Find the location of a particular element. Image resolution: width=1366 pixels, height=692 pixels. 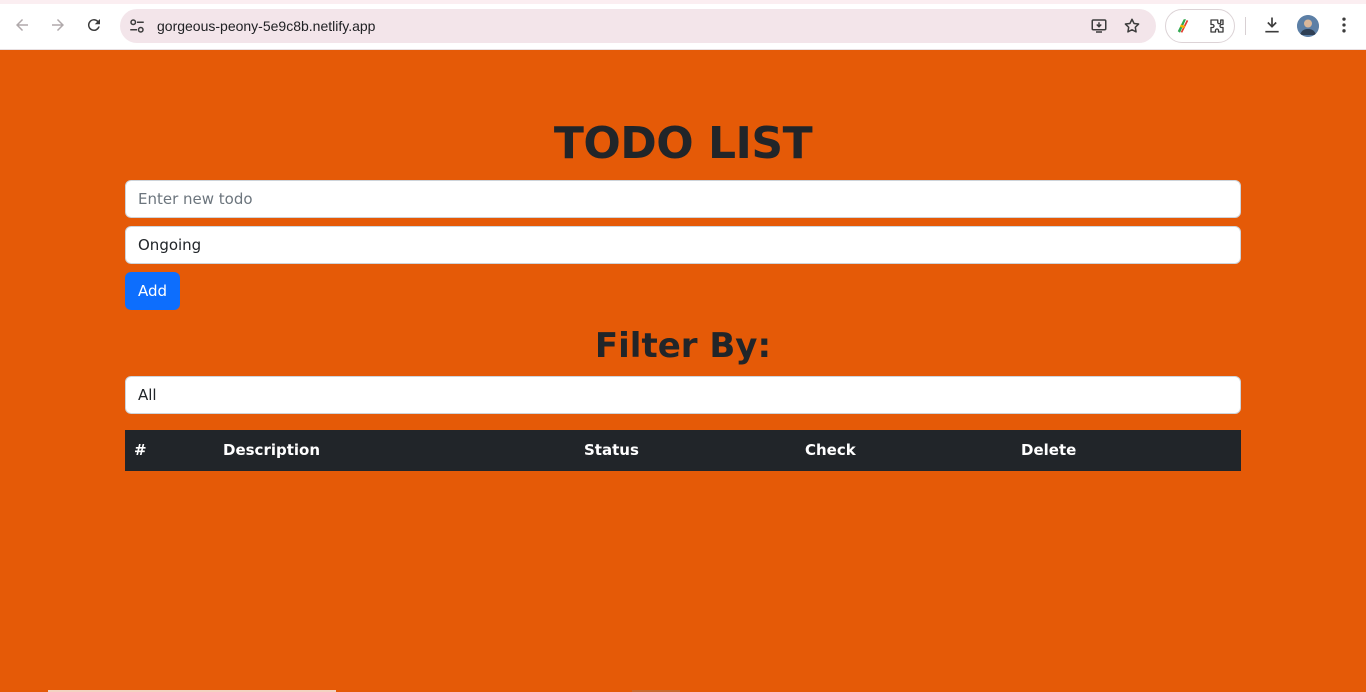

filter-select: All is located at coordinates (683, 395).